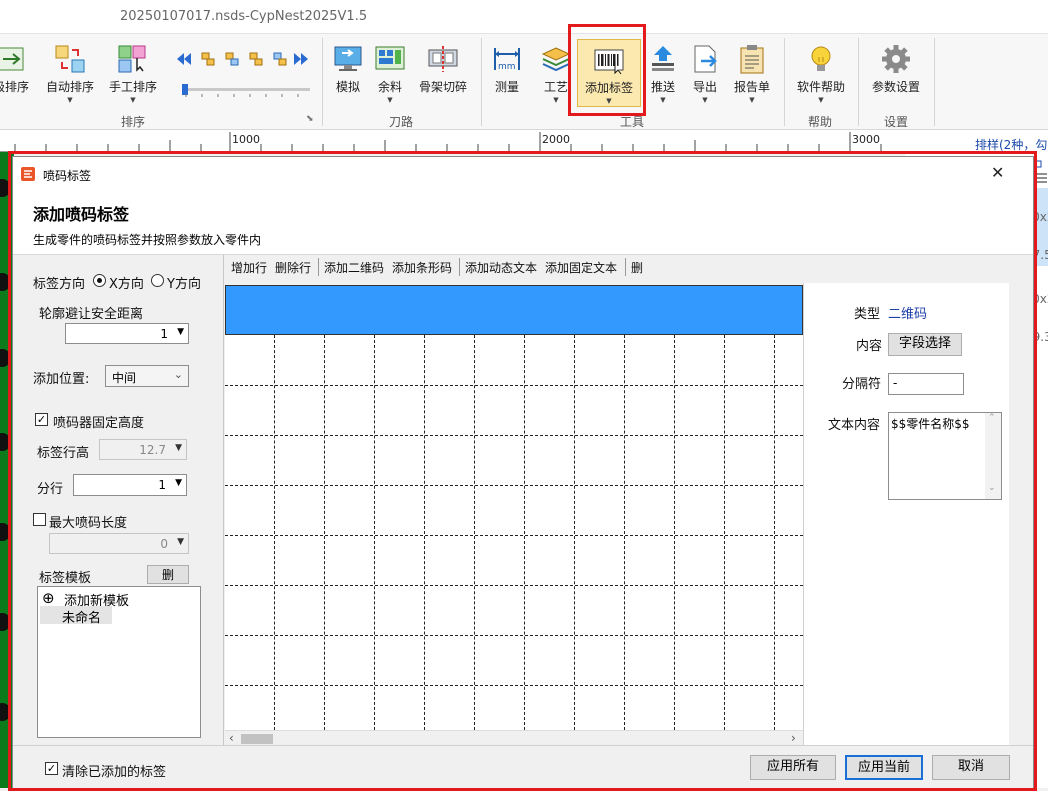 The image size is (1048, 791). I want to click on measure-button: mm 测量, so click(507, 69).